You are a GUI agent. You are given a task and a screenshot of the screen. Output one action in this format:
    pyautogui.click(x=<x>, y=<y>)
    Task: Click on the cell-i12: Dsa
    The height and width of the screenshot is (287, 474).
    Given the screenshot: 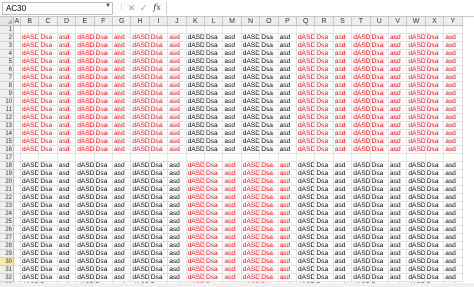 What is the action you would take?
    pyautogui.click(x=159, y=118)
    